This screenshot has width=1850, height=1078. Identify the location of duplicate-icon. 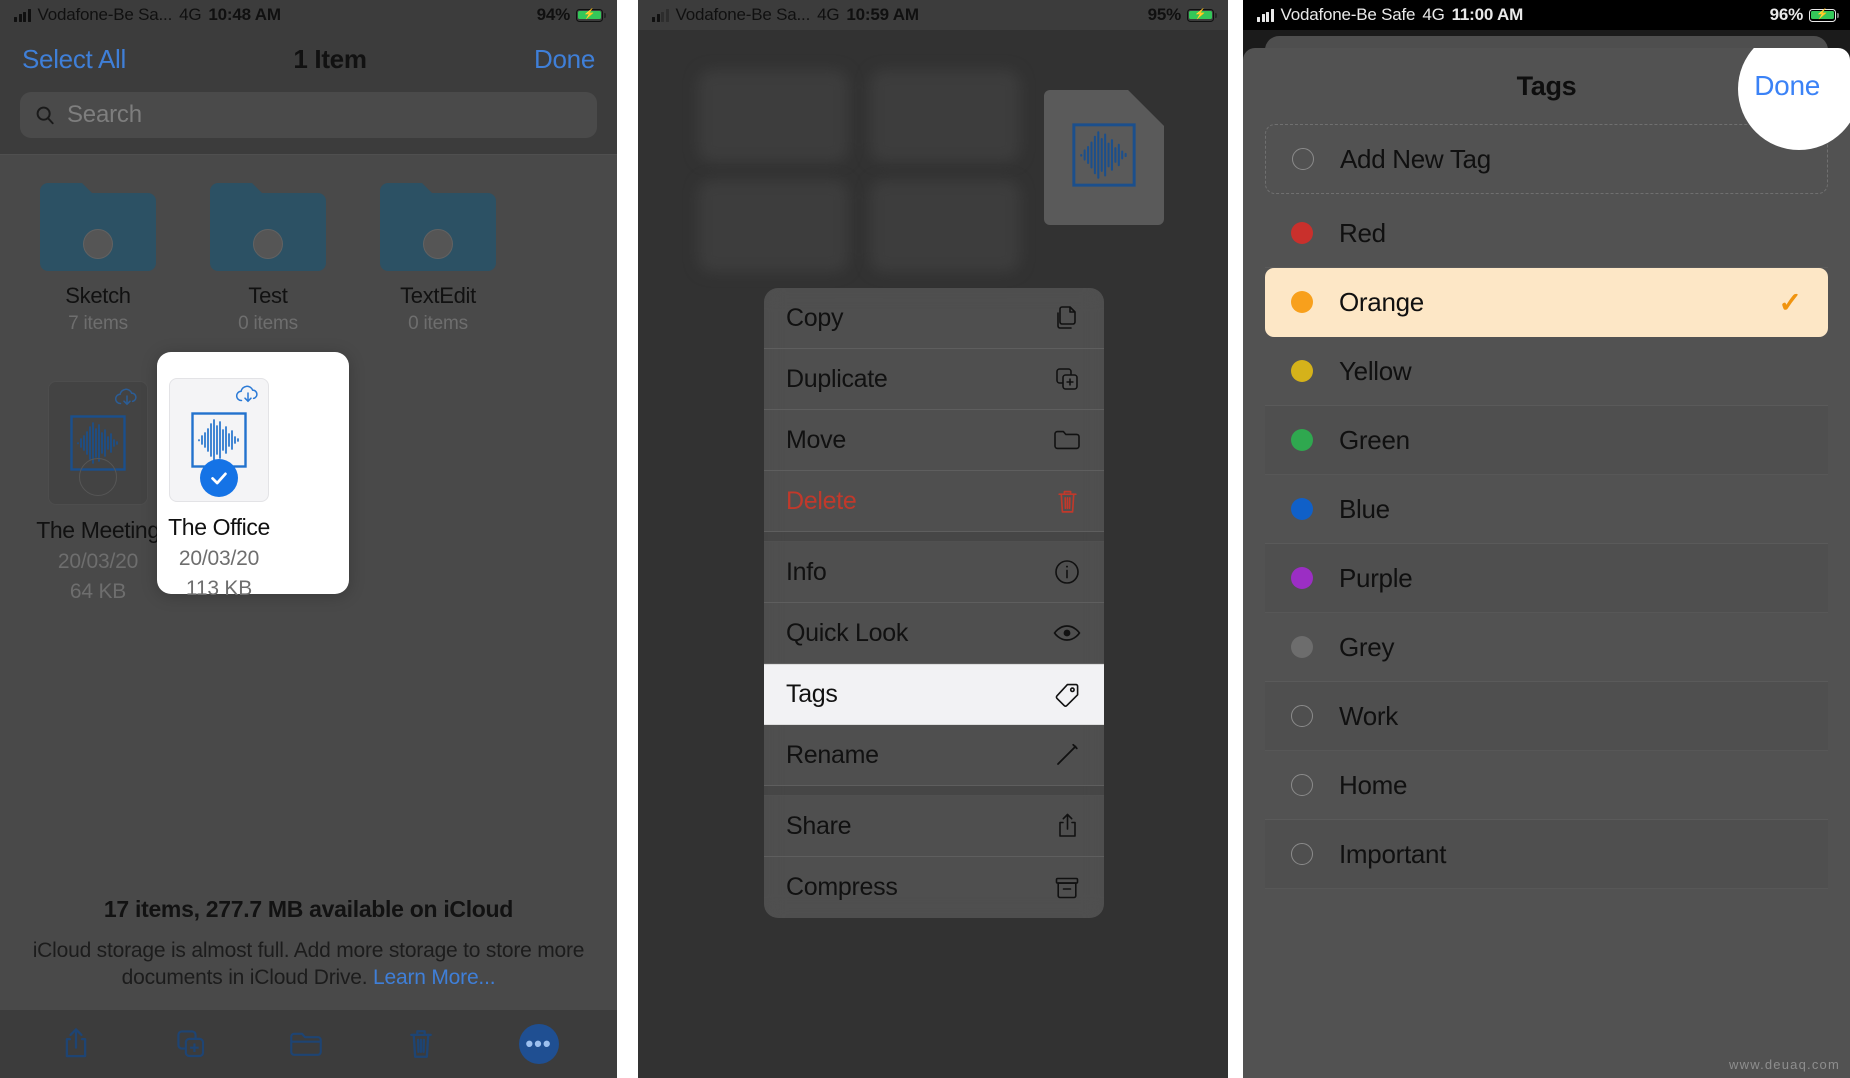
(191, 1044).